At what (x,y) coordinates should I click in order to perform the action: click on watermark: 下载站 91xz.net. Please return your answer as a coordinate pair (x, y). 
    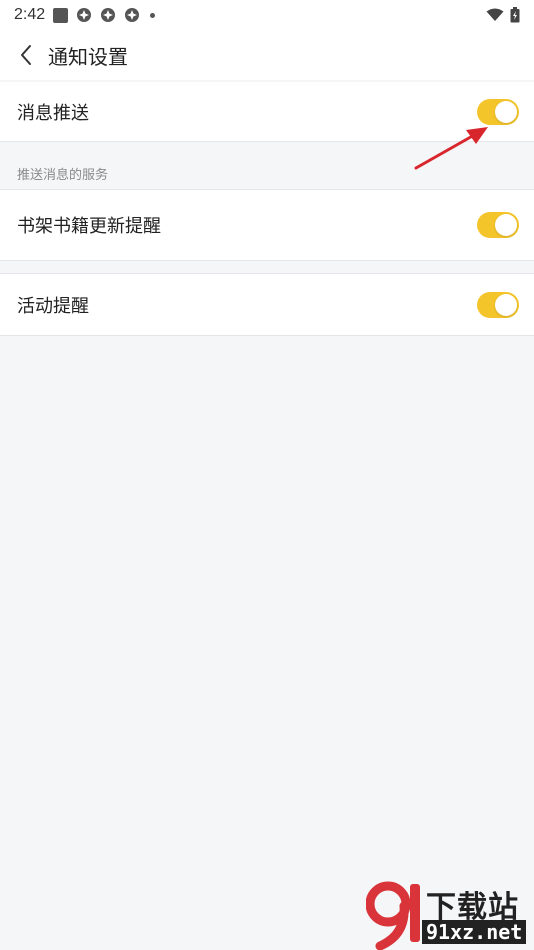
    Looking at the image, I should click on (449, 915).